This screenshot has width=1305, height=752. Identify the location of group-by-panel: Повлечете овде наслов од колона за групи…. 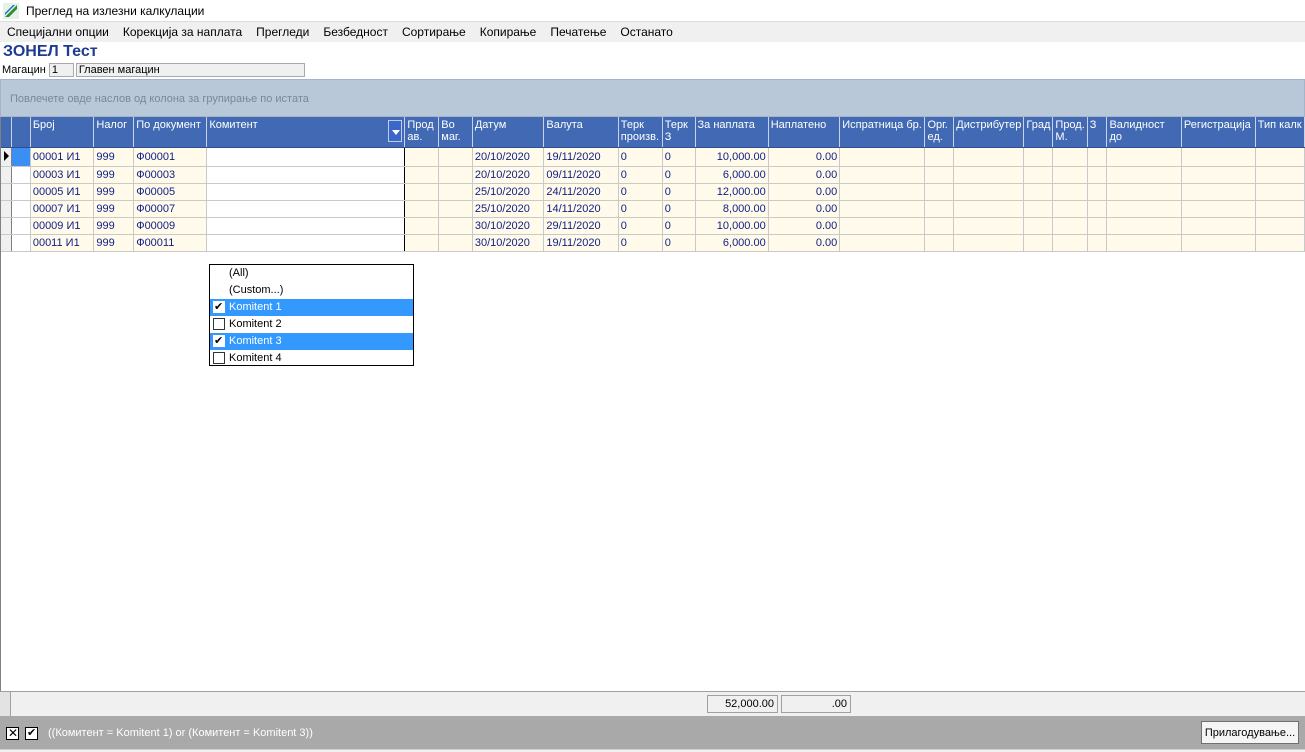
(652, 98).